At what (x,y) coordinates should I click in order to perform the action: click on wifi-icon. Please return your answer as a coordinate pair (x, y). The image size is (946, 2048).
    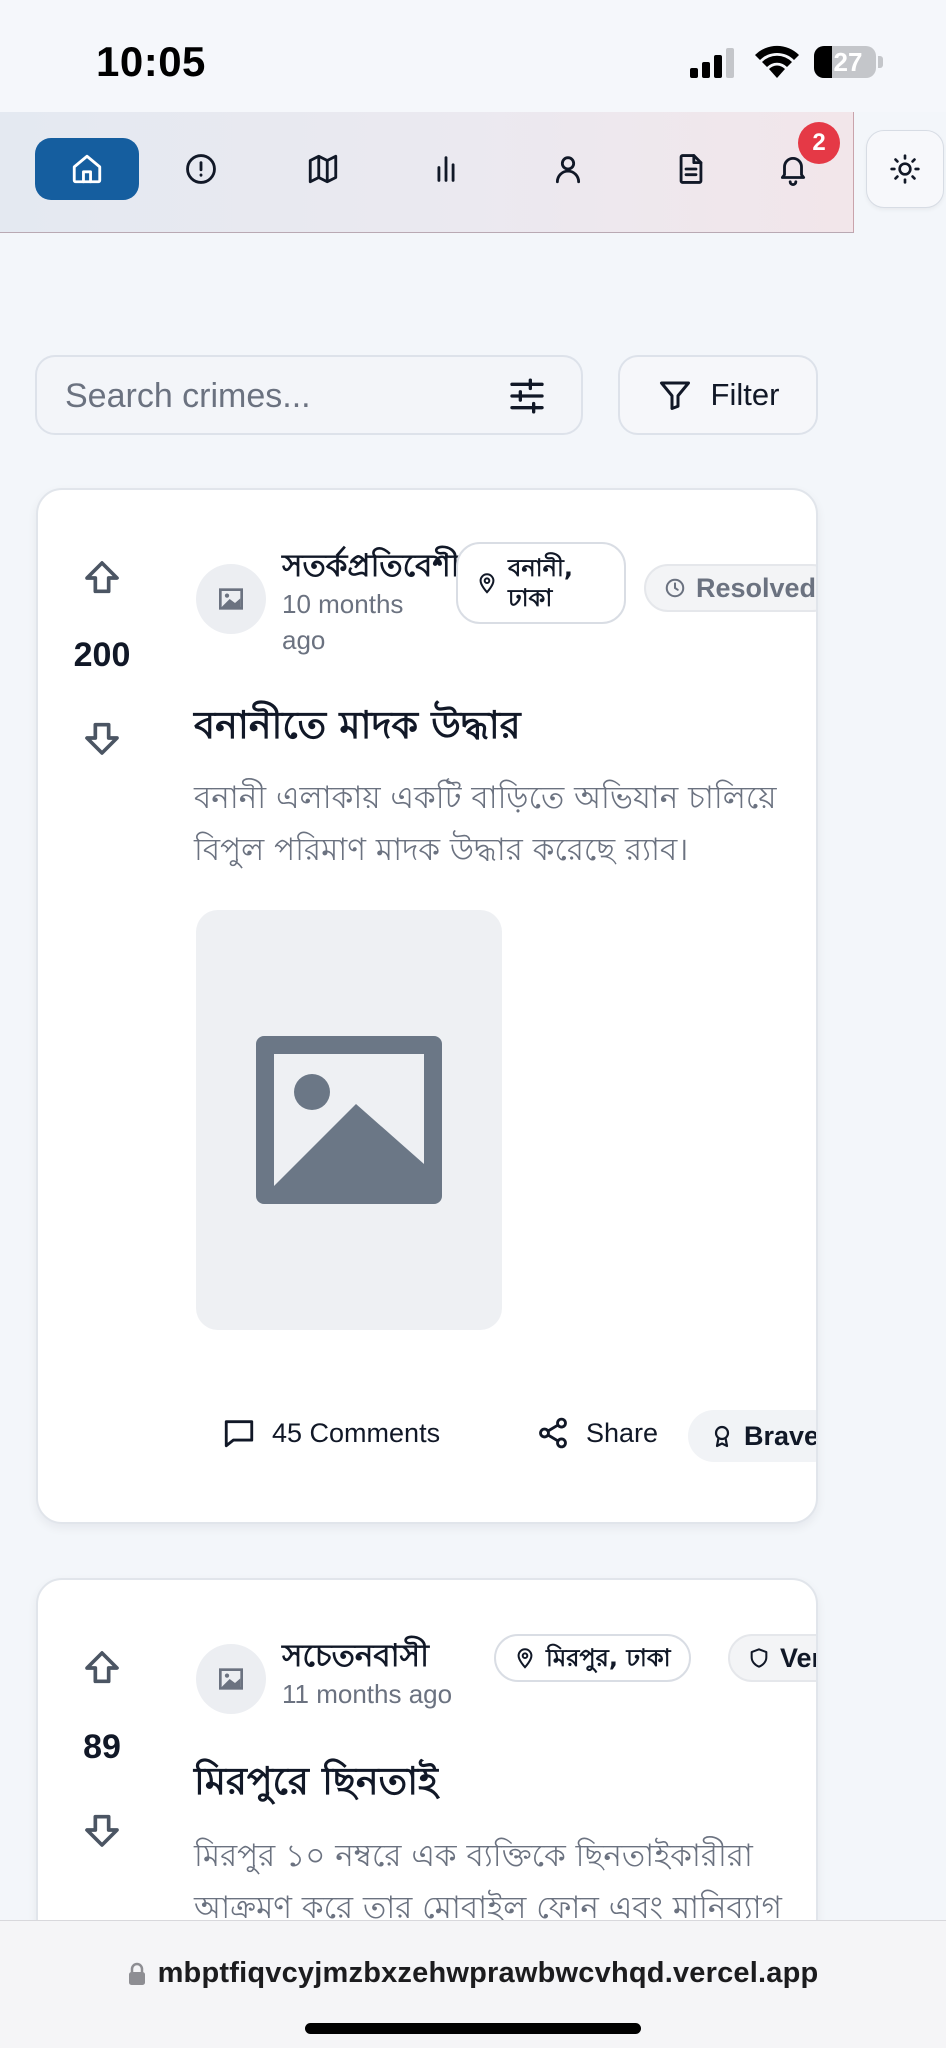
    Looking at the image, I should click on (777, 61).